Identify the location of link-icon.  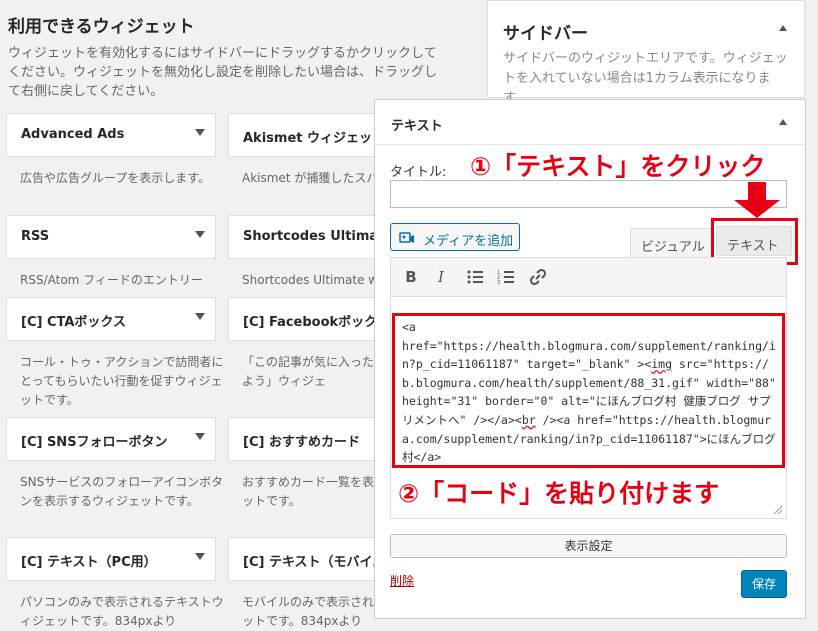
(538, 277).